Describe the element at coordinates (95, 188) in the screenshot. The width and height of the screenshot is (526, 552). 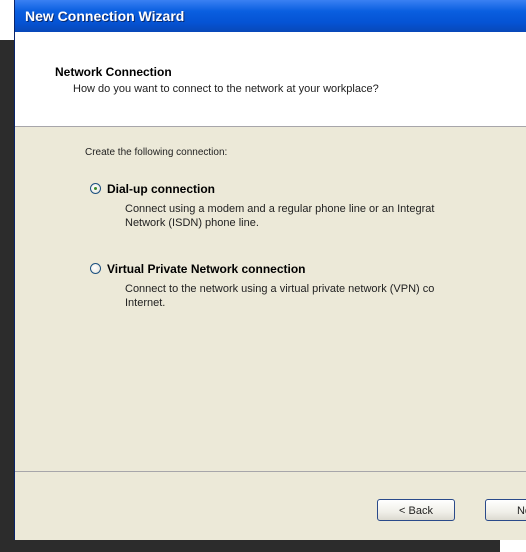
I see `dialup-radio` at that location.